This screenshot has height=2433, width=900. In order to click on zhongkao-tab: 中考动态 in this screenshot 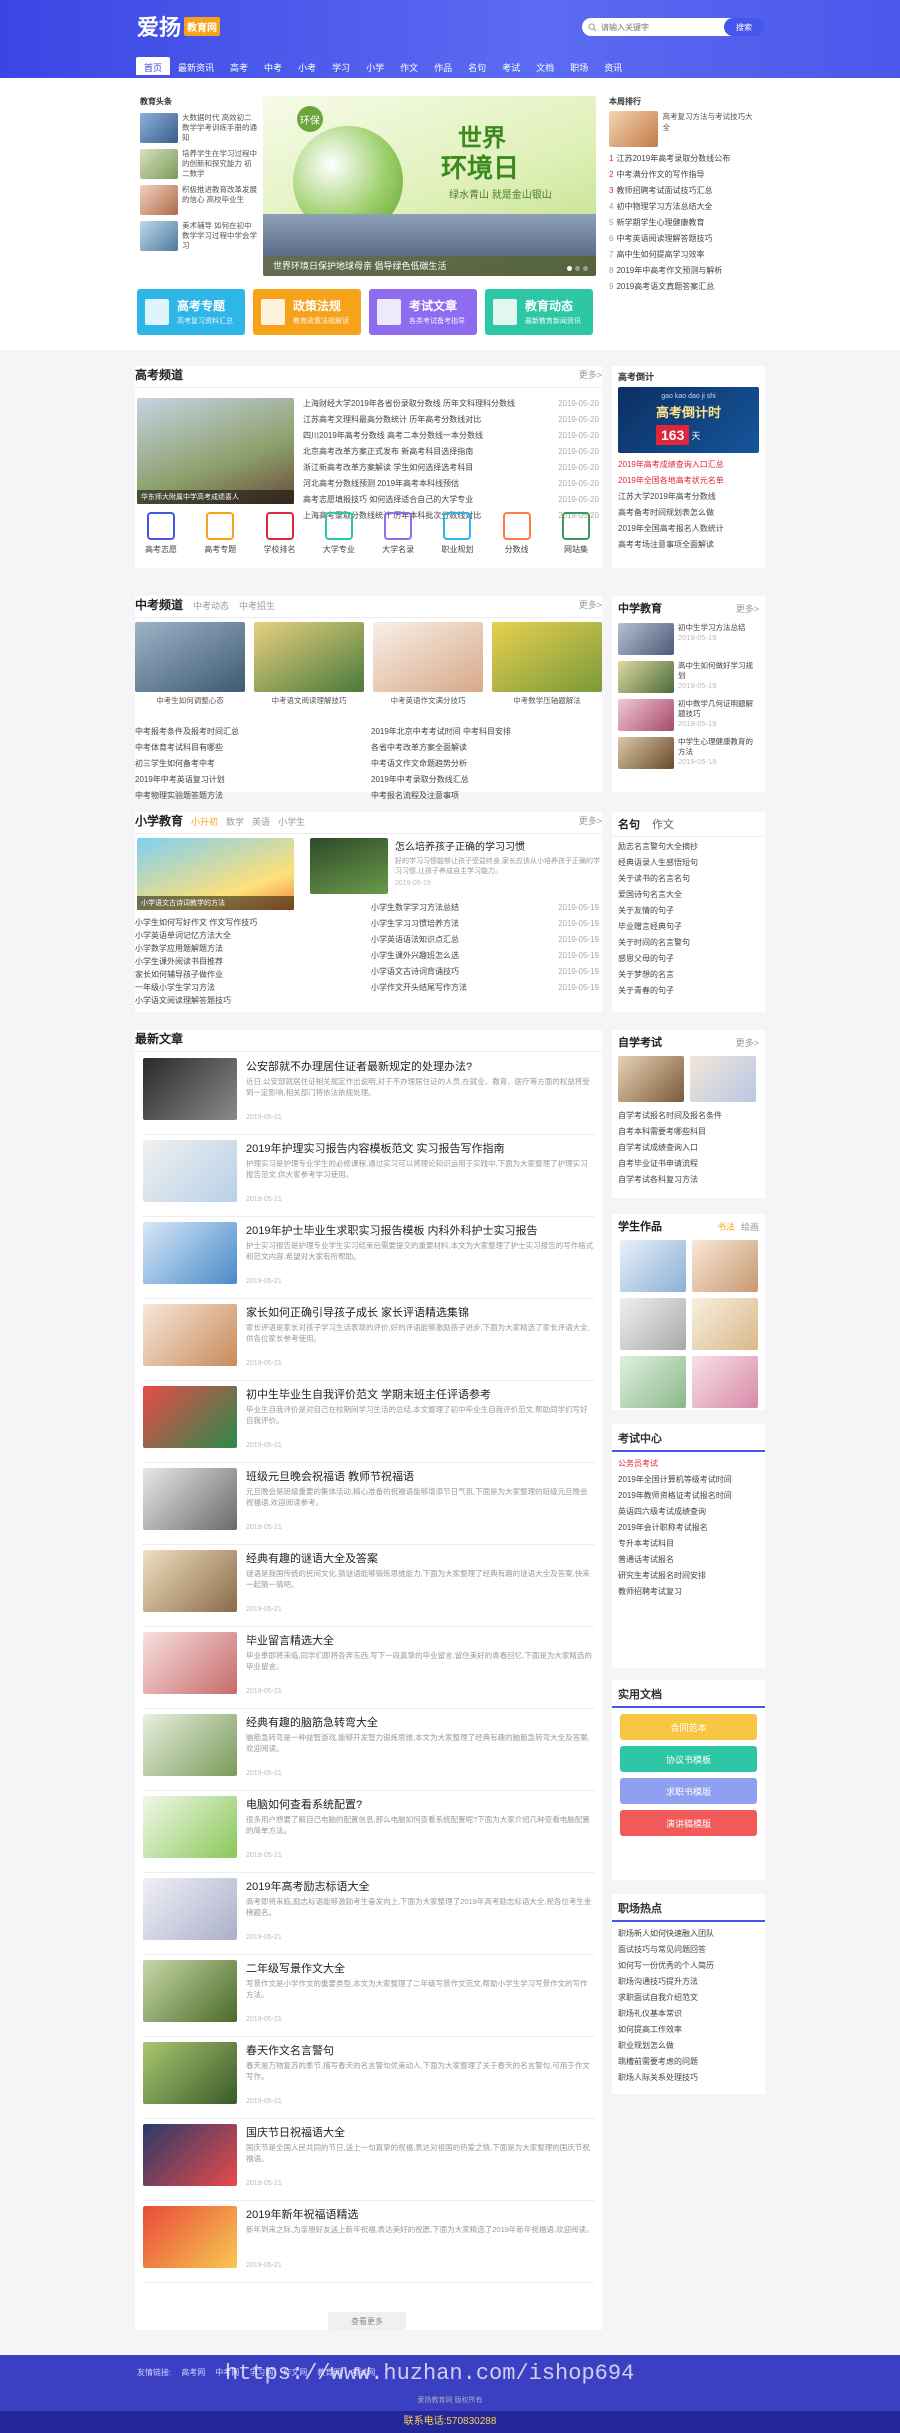, I will do `click(211, 605)`.